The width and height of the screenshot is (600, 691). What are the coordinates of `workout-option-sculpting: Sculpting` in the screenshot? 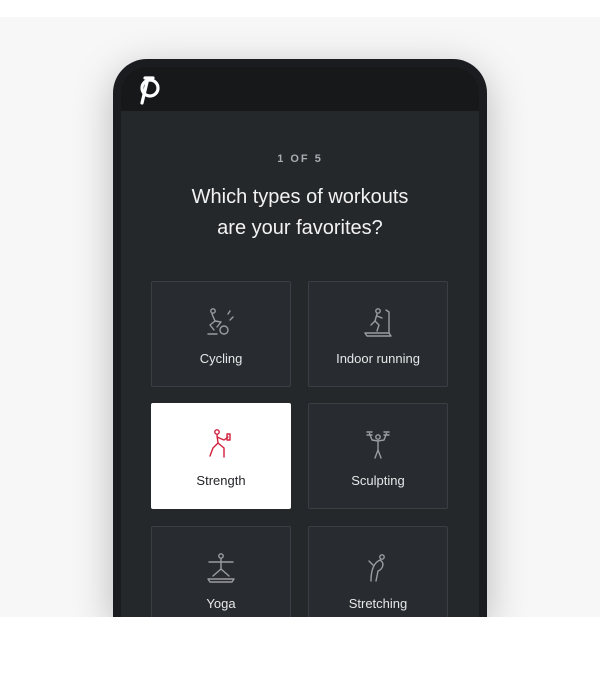 It's located at (378, 456).